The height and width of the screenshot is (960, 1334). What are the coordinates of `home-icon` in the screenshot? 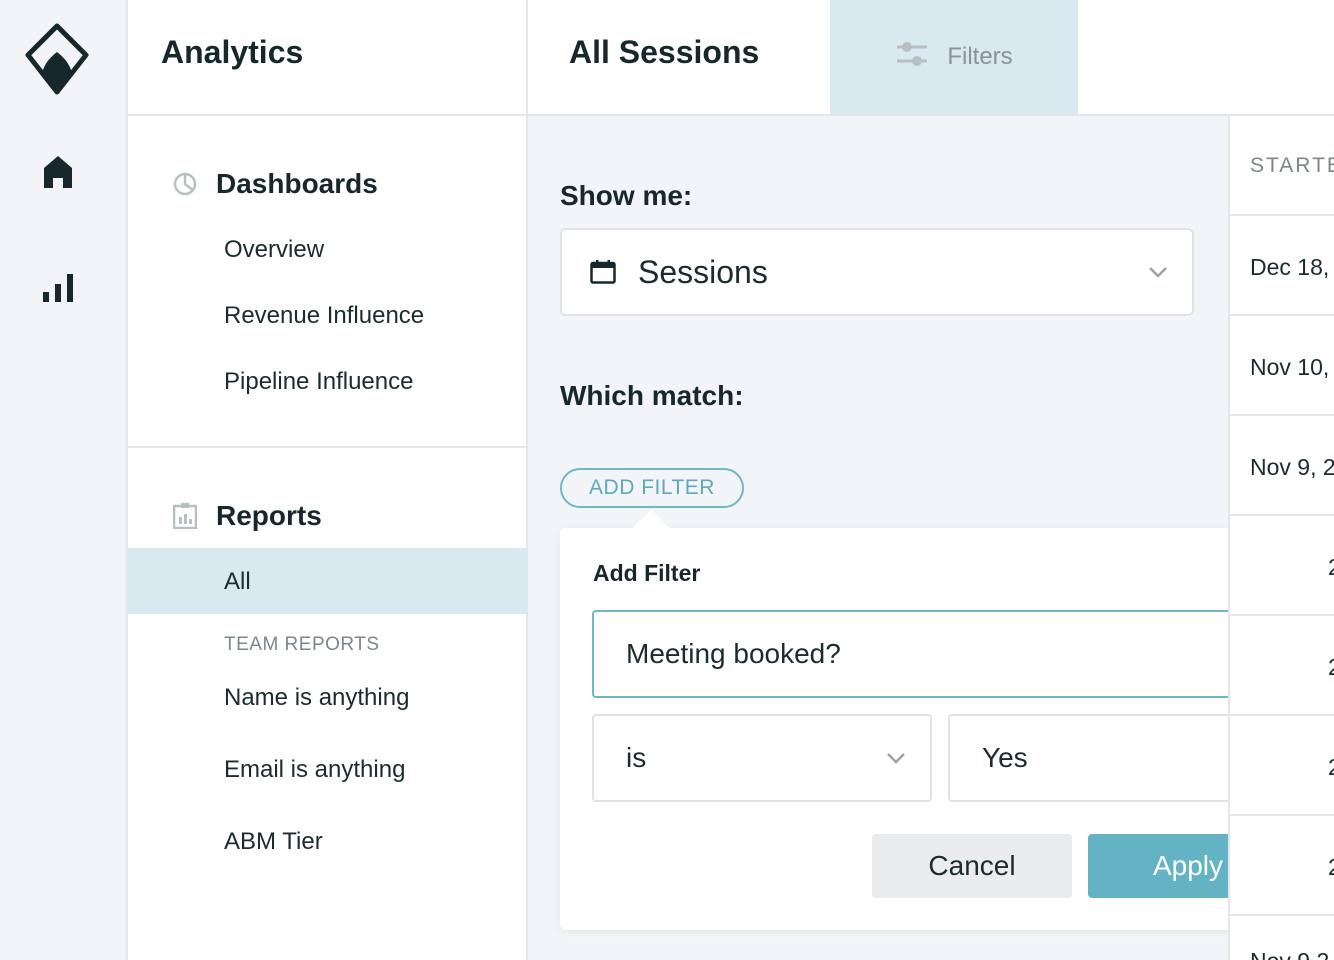 It's located at (58, 172).